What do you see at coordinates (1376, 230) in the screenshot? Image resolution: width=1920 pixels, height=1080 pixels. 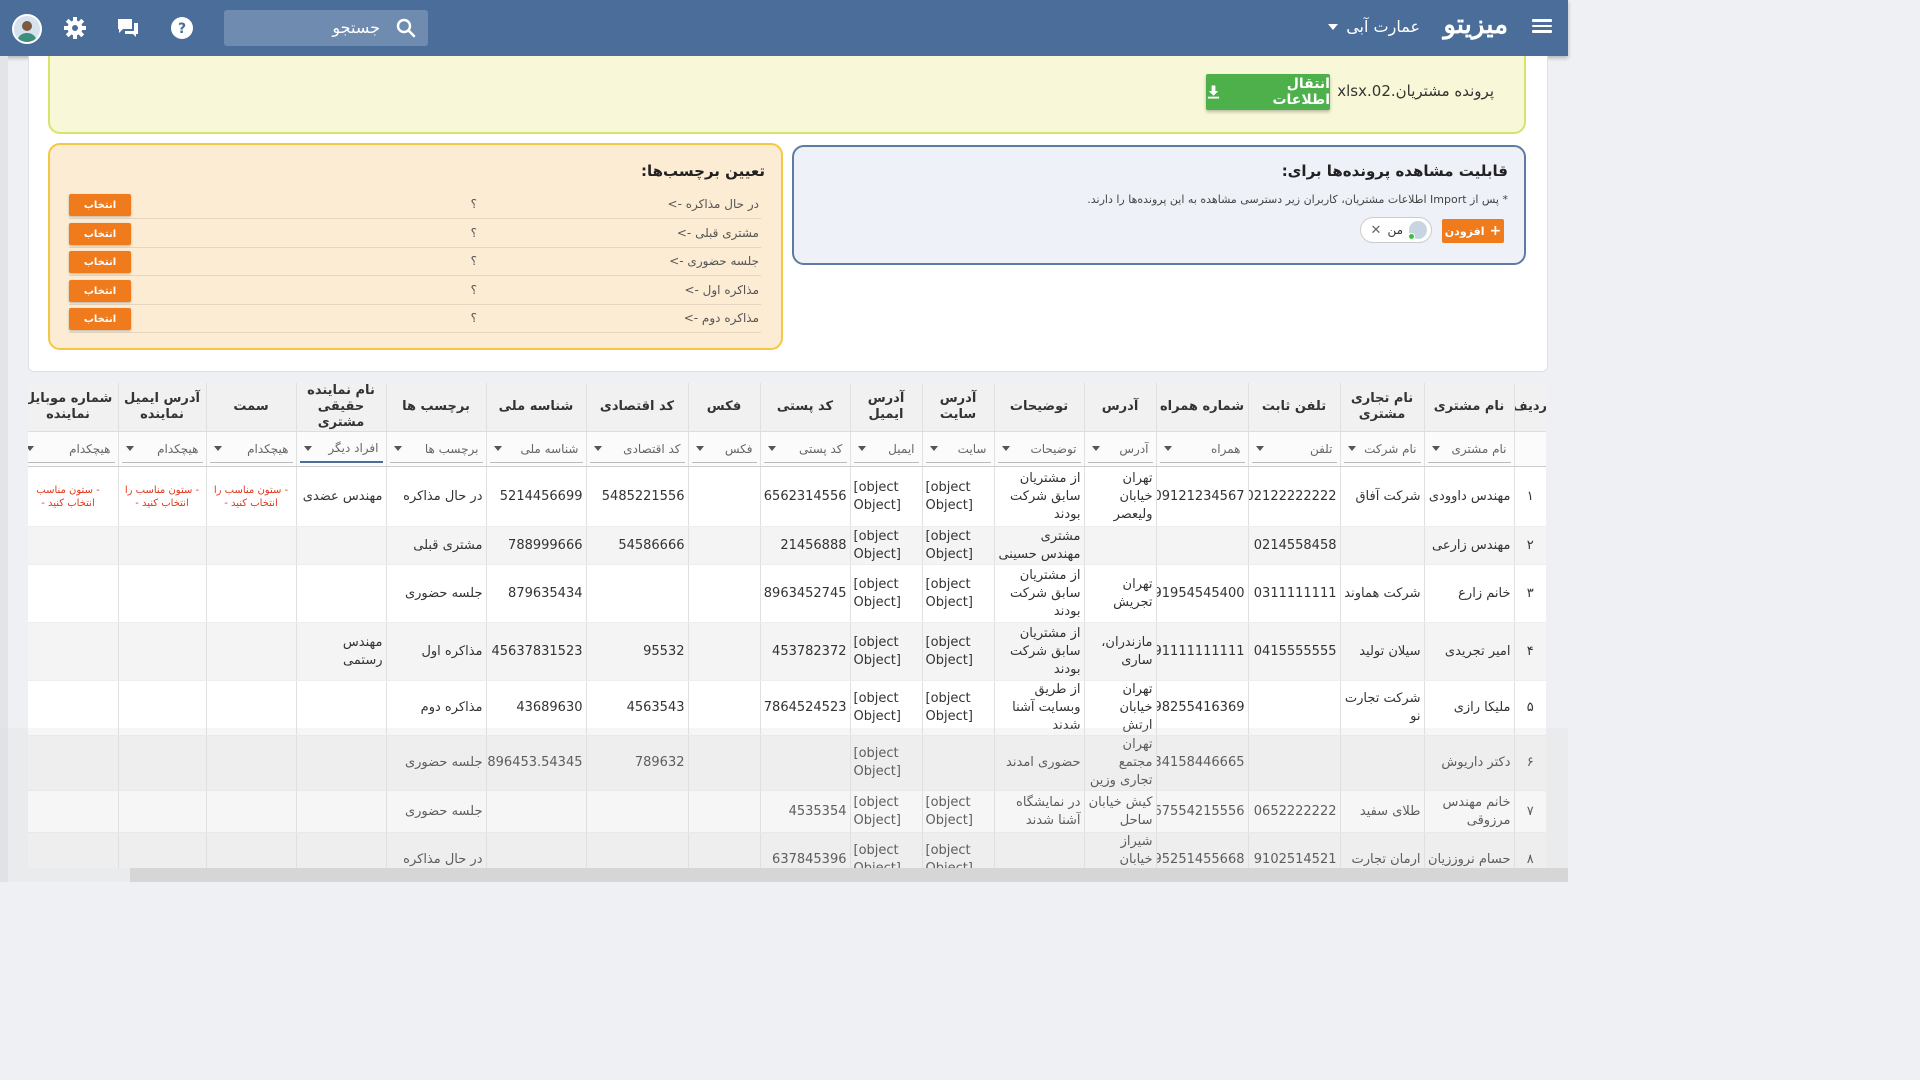 I see `remove-chip-icon: ✕` at bounding box center [1376, 230].